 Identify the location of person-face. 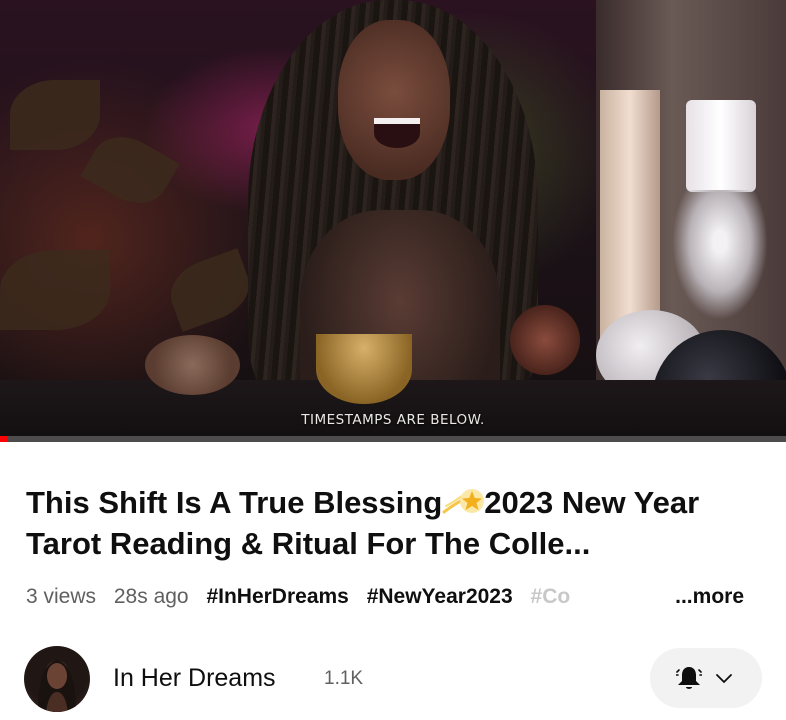
(394, 100).